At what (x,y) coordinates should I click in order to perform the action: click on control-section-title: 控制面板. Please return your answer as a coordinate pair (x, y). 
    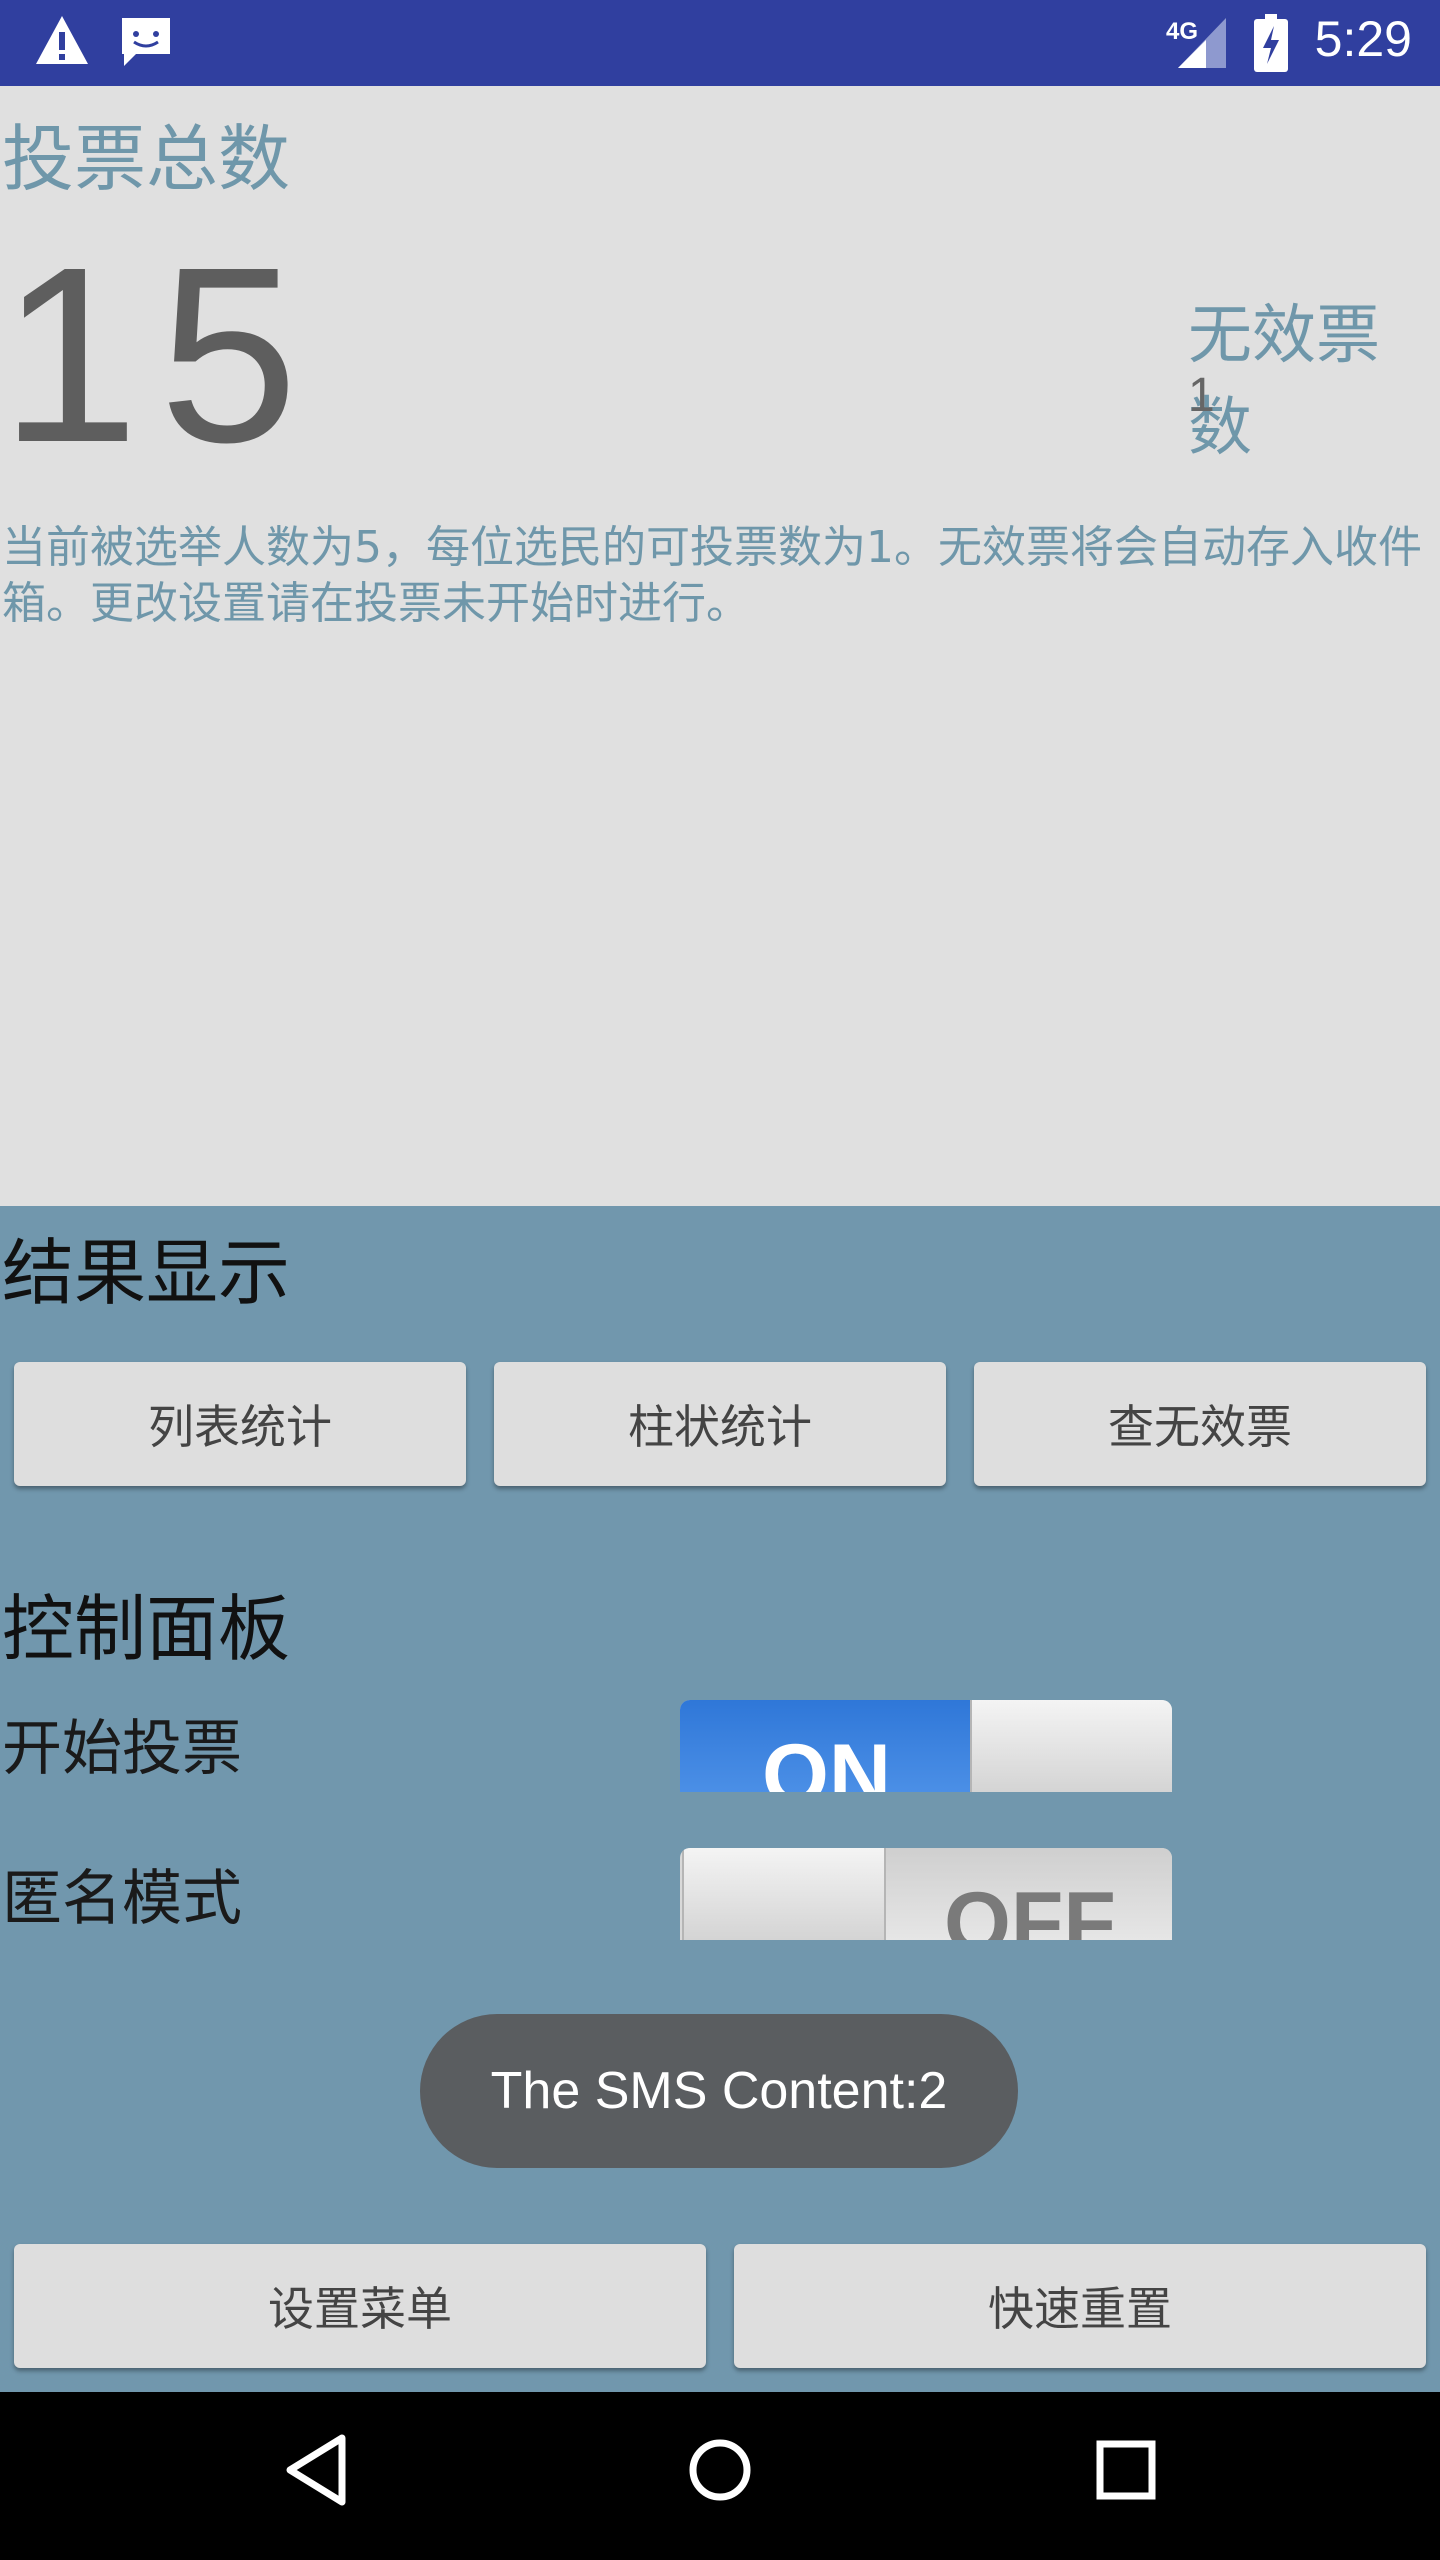
    Looking at the image, I should click on (146, 1629).